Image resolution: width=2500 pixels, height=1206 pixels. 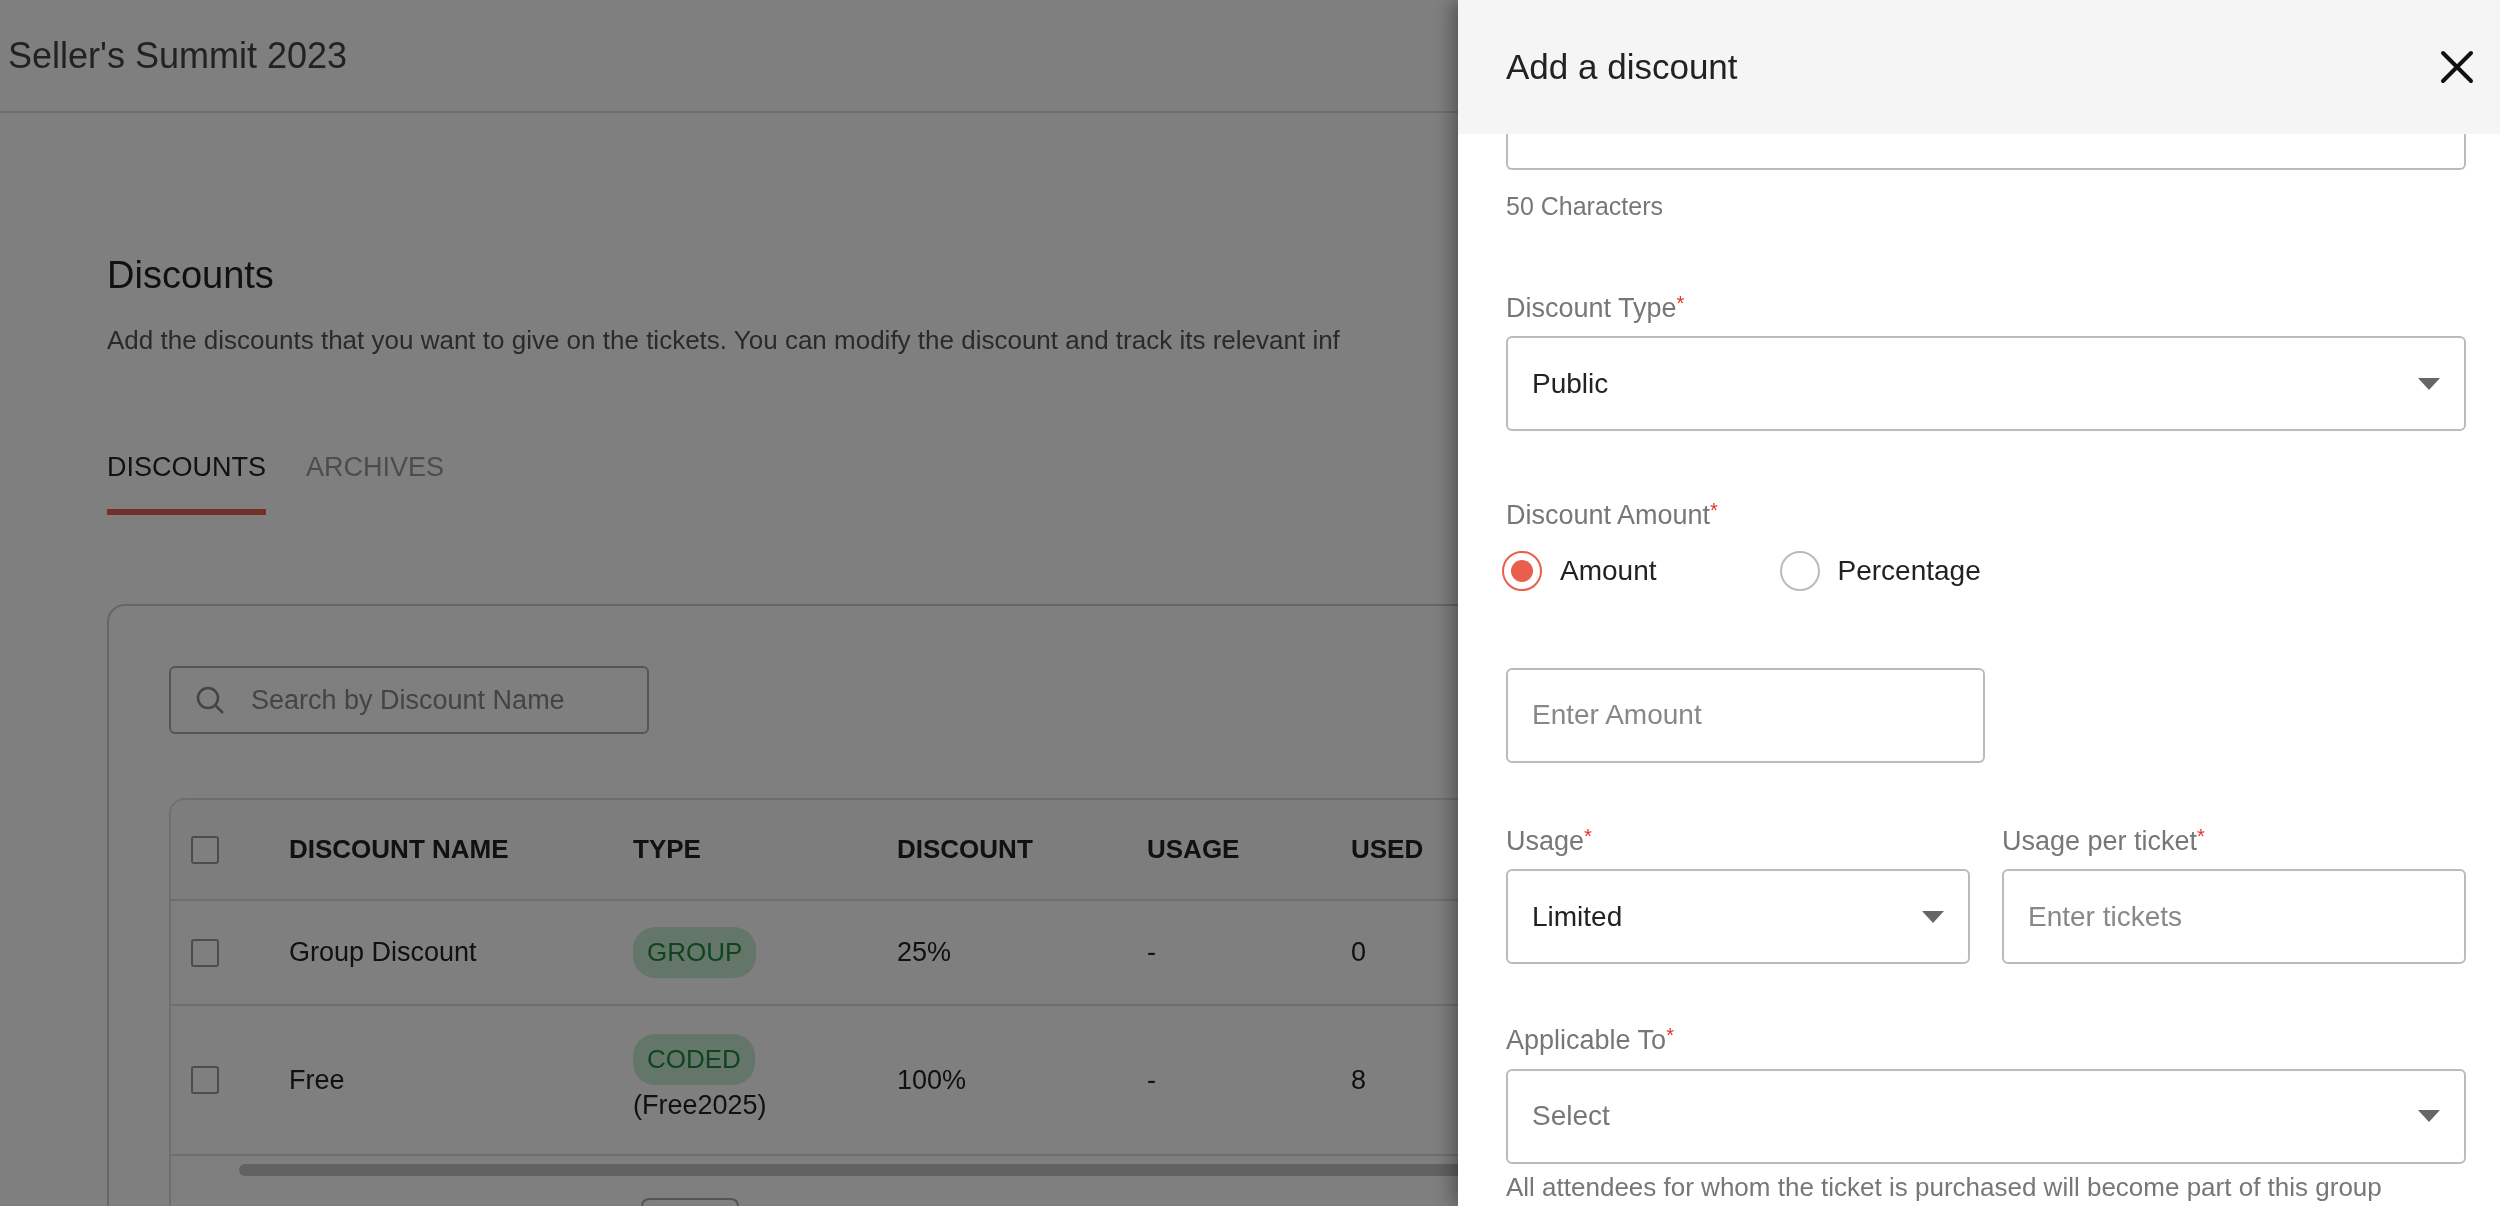 What do you see at coordinates (2234, 916) in the screenshot?
I see `tickets-input: Enter tickets` at bounding box center [2234, 916].